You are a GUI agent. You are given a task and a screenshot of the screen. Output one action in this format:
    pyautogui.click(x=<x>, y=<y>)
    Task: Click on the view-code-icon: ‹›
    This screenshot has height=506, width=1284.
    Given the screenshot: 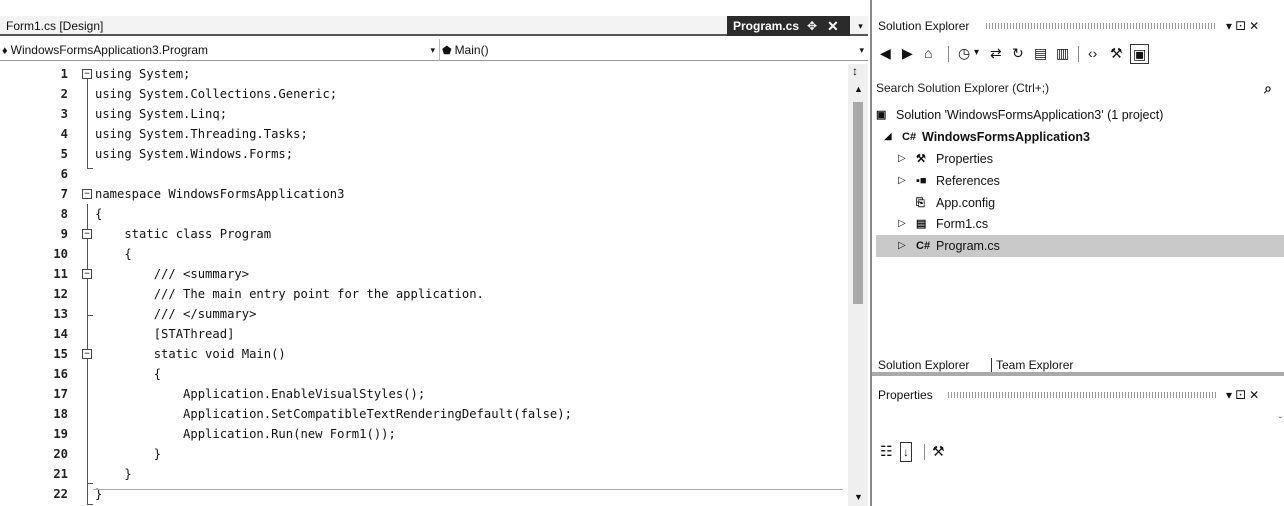 What is the action you would take?
    pyautogui.click(x=1092, y=54)
    